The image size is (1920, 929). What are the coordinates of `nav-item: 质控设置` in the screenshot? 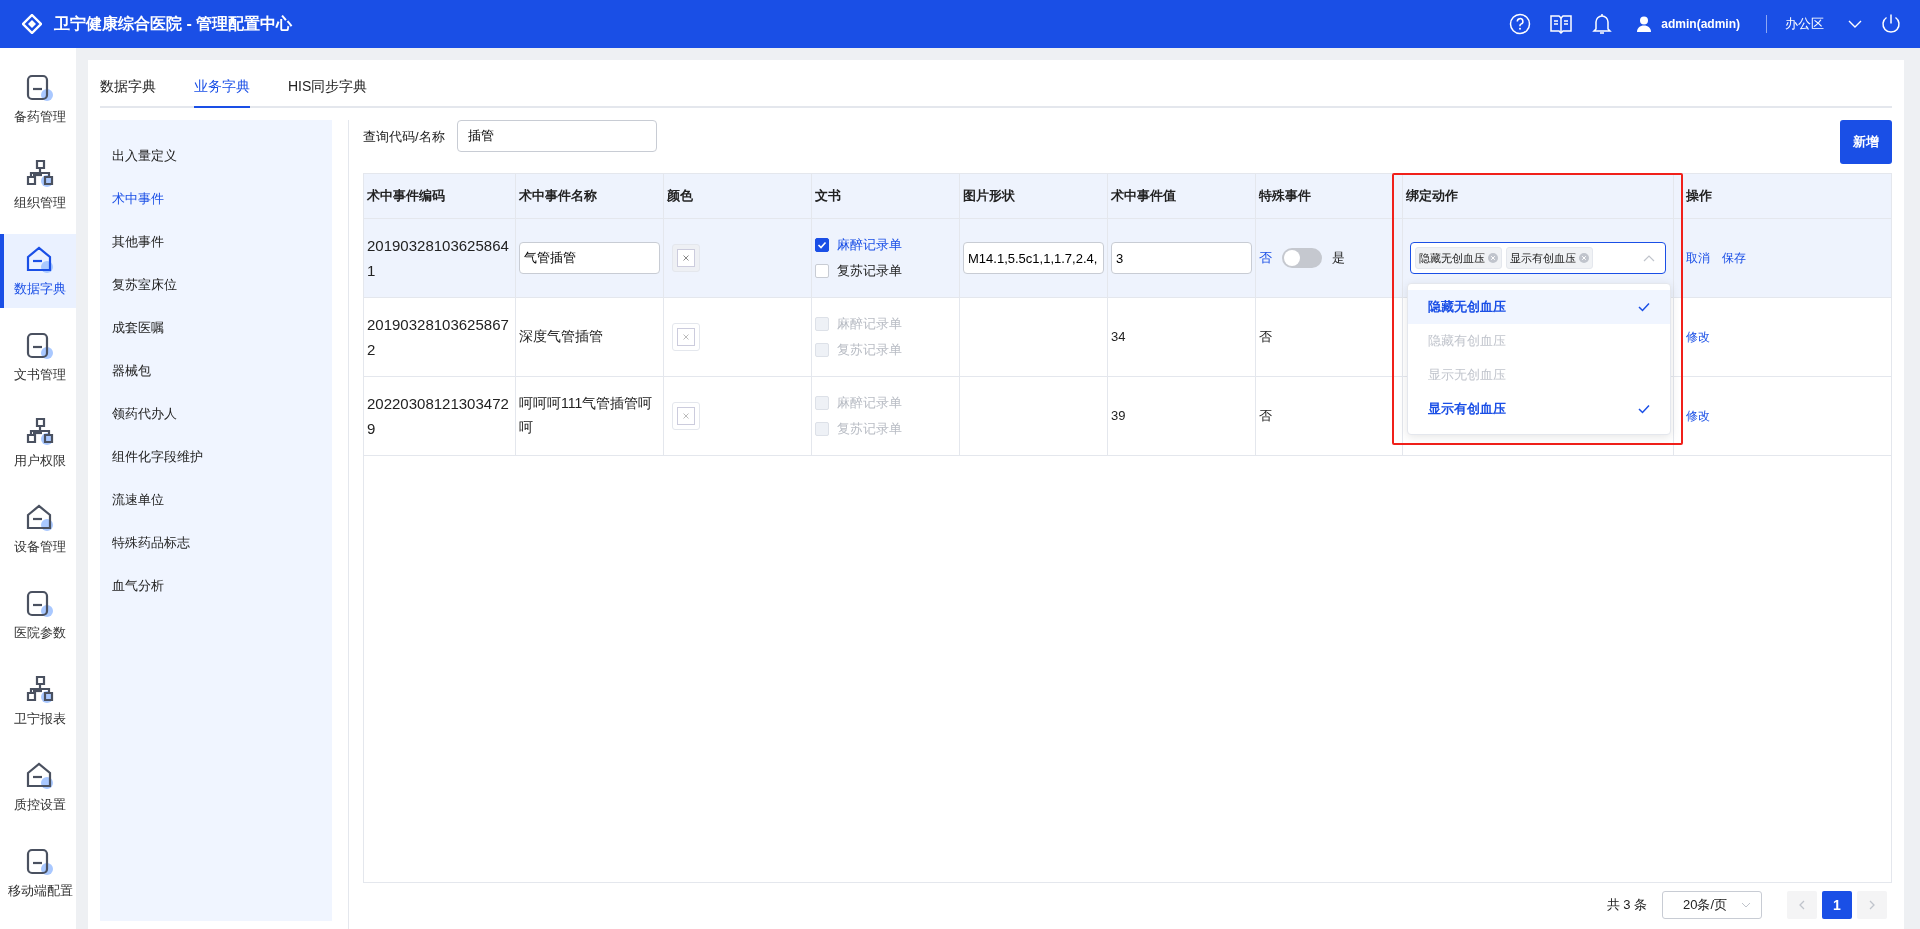 It's located at (38, 787).